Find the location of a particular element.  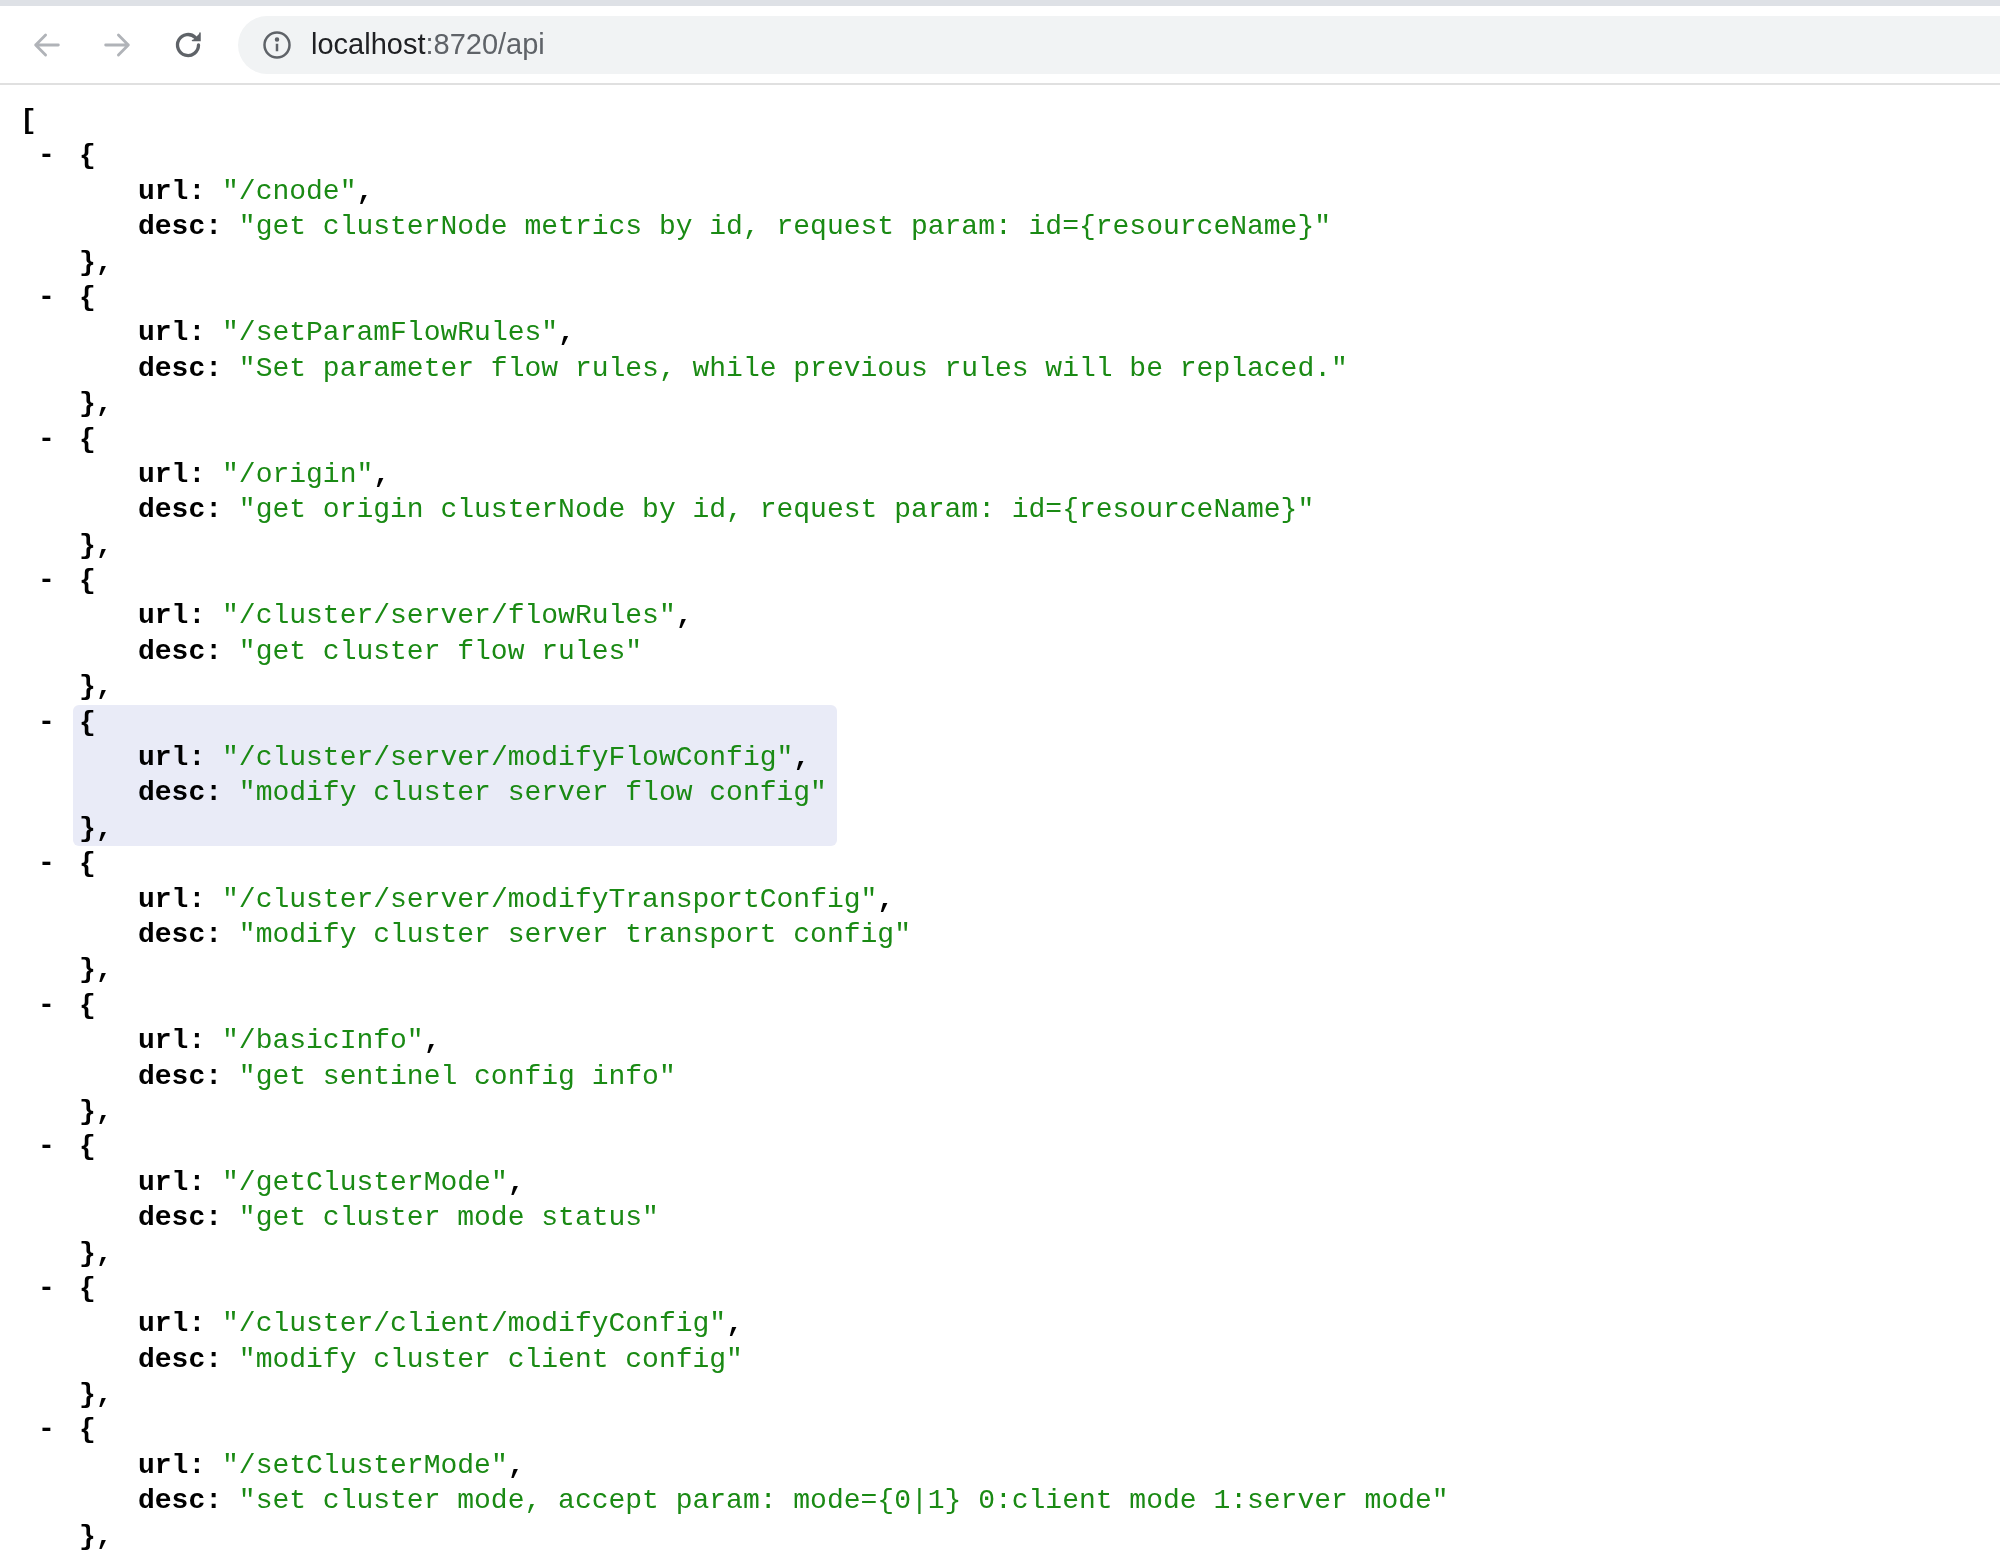

json-string: "/basicInfo" is located at coordinates (323, 1041).